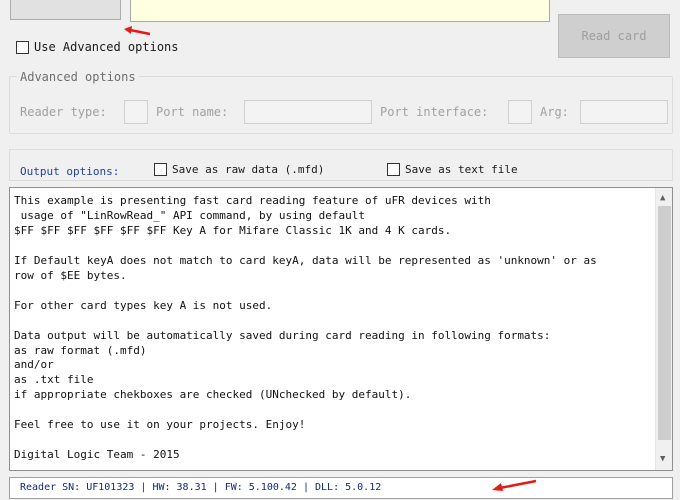  Describe the element at coordinates (624, 112) in the screenshot. I see `arg-field` at that location.